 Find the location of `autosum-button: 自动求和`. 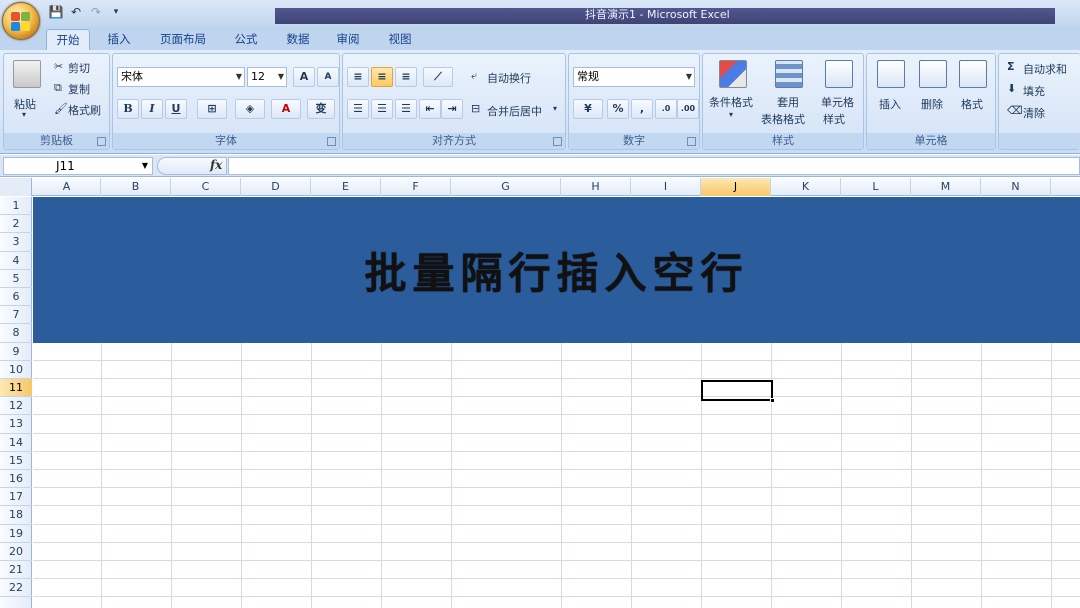

autosum-button: 自动求和 is located at coordinates (1045, 69).